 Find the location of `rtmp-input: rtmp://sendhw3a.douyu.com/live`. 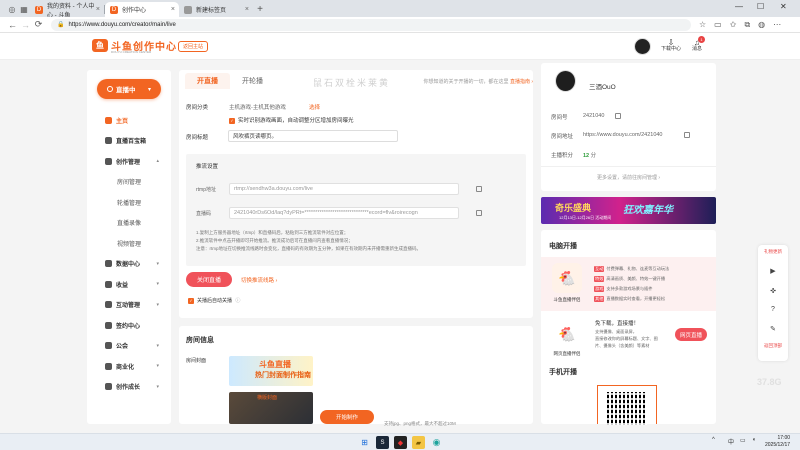

rtmp-input: rtmp://sendhw3a.douyu.com/live is located at coordinates (344, 189).